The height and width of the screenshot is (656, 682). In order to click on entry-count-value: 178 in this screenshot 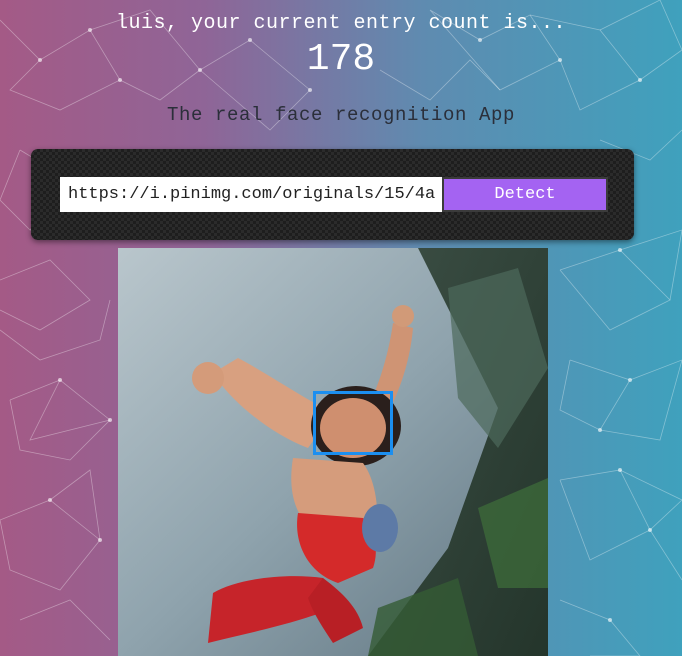, I will do `click(341, 59)`.